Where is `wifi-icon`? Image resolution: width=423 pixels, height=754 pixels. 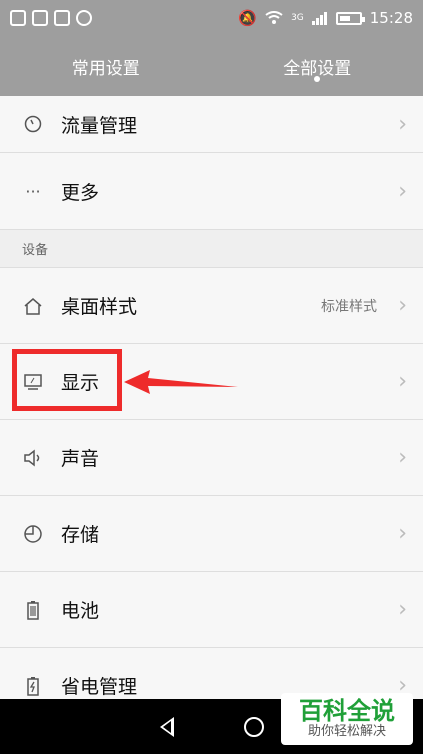 wifi-icon is located at coordinates (274, 17).